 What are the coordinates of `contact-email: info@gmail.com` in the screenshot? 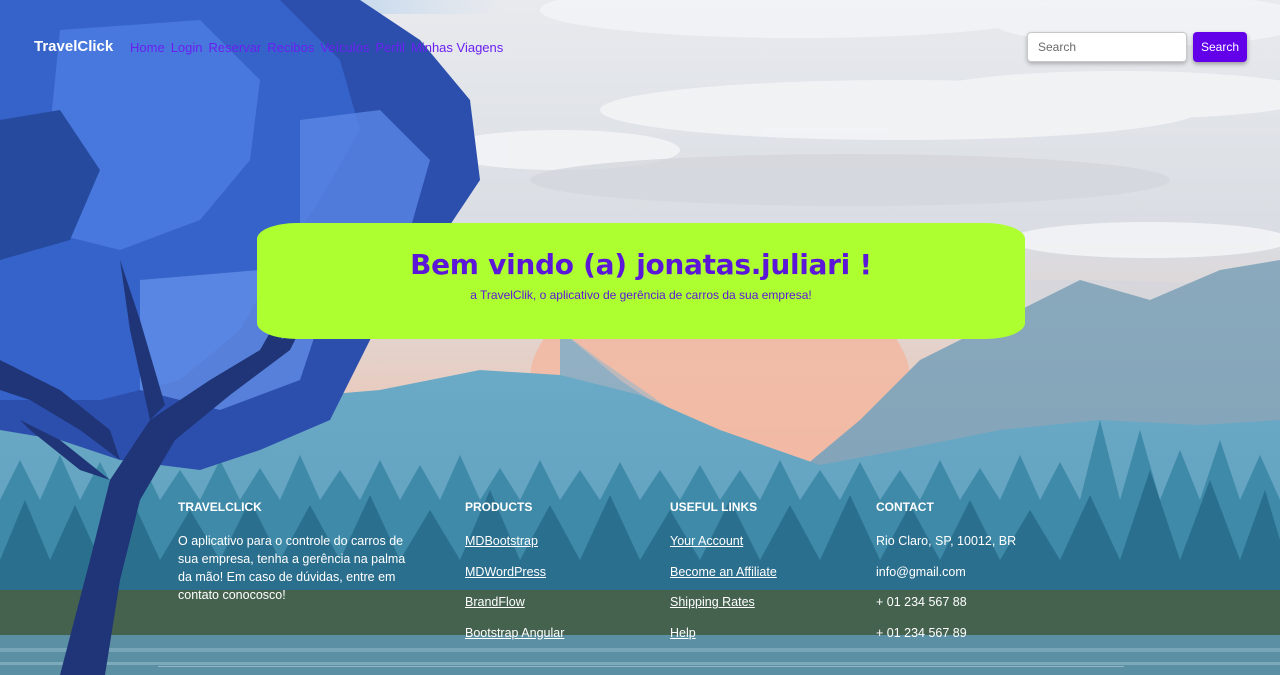 It's located at (921, 571).